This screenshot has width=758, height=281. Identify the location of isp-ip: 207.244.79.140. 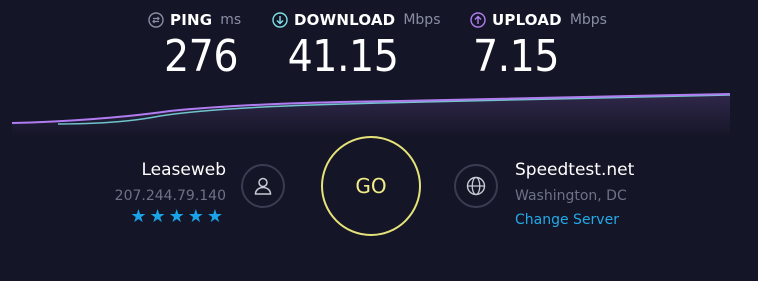
(170, 196).